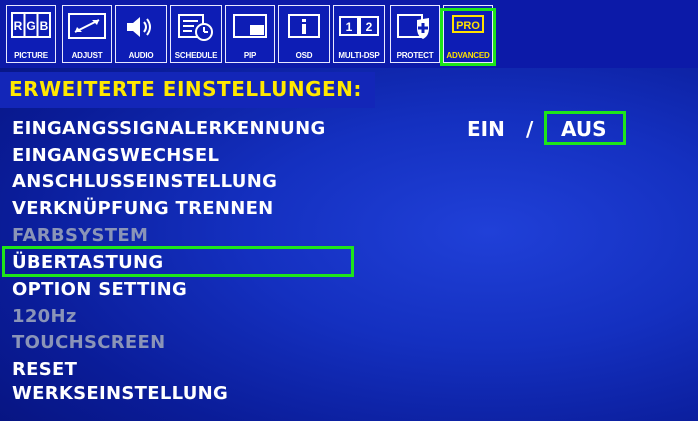 The height and width of the screenshot is (421, 698). Describe the element at coordinates (250, 30) in the screenshot. I see `pip-icon` at that location.